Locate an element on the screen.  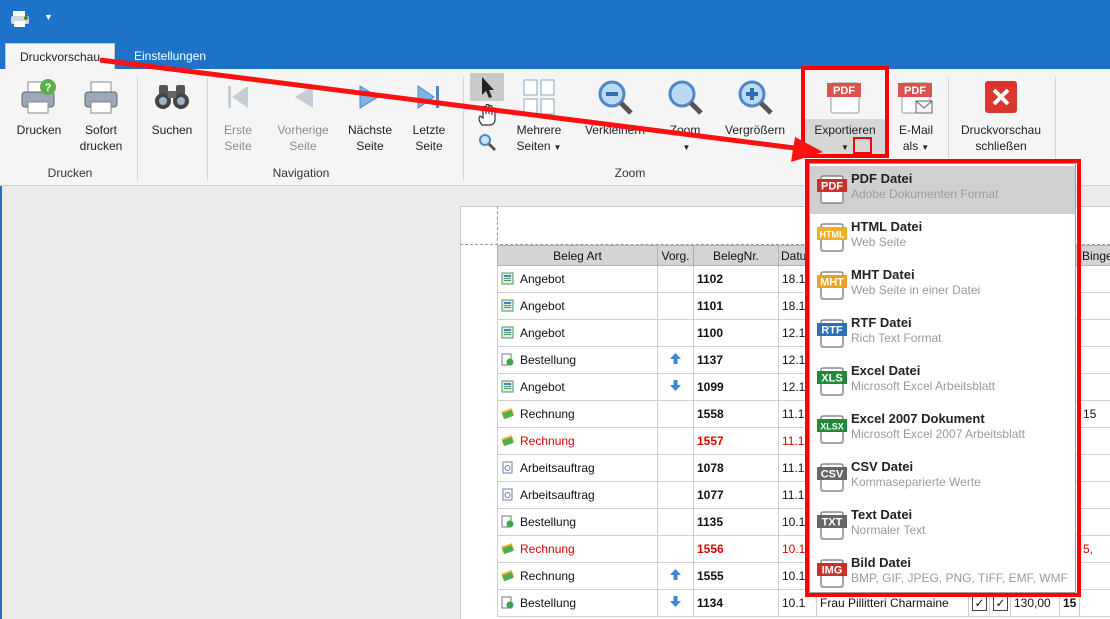
last-page-icon is located at coordinates (428, 97).